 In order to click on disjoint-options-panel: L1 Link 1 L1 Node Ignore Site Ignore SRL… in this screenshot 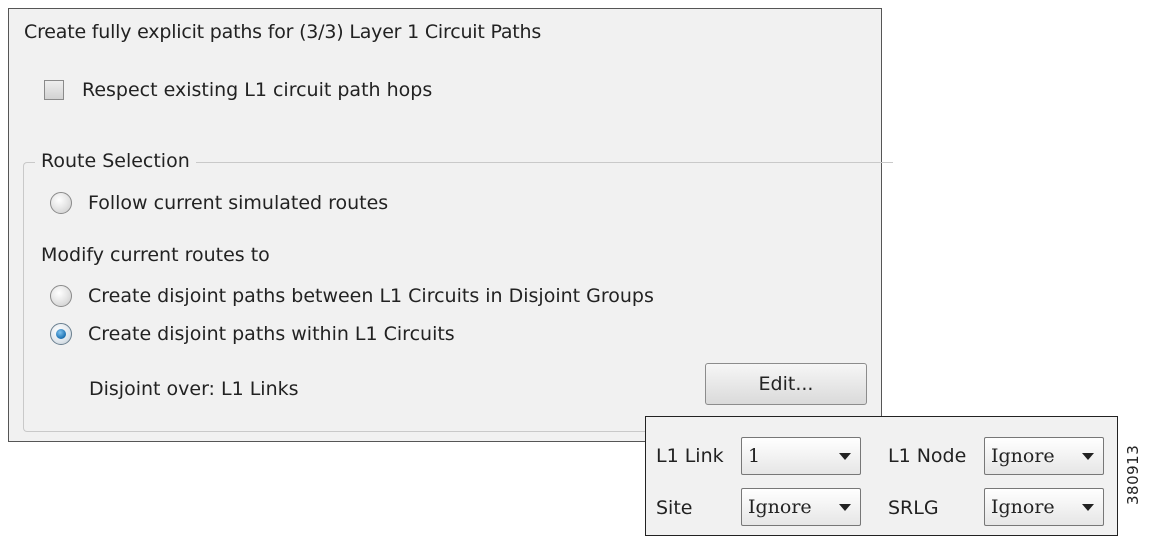, I will do `click(881, 476)`.